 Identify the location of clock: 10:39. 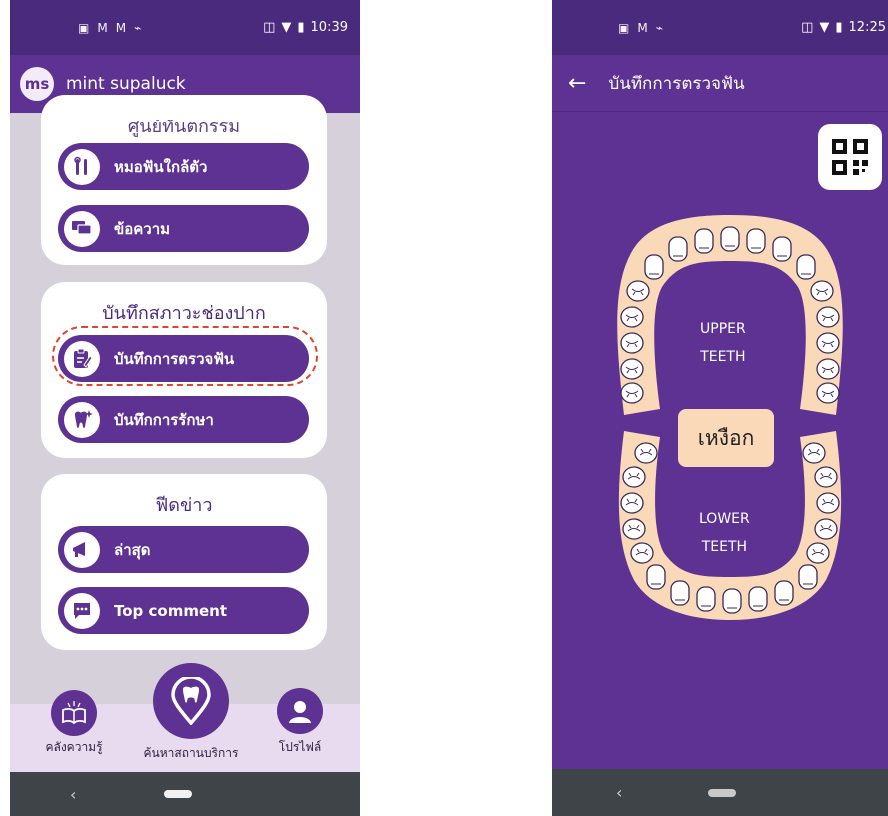
(329, 27).